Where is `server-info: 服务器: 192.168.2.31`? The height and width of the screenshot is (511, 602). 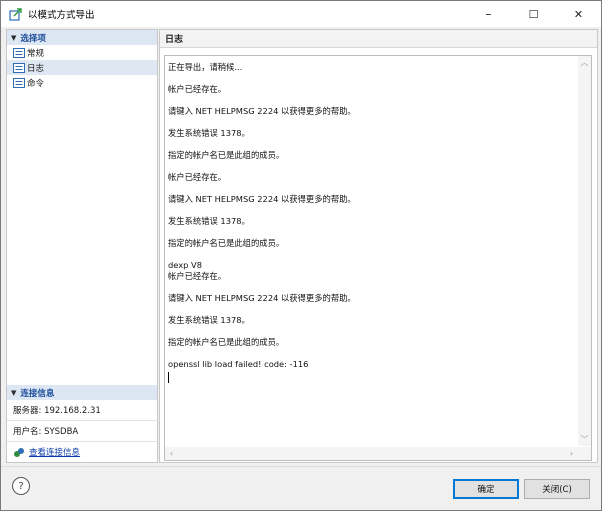 server-info: 服务器: 192.168.2.31 is located at coordinates (57, 411).